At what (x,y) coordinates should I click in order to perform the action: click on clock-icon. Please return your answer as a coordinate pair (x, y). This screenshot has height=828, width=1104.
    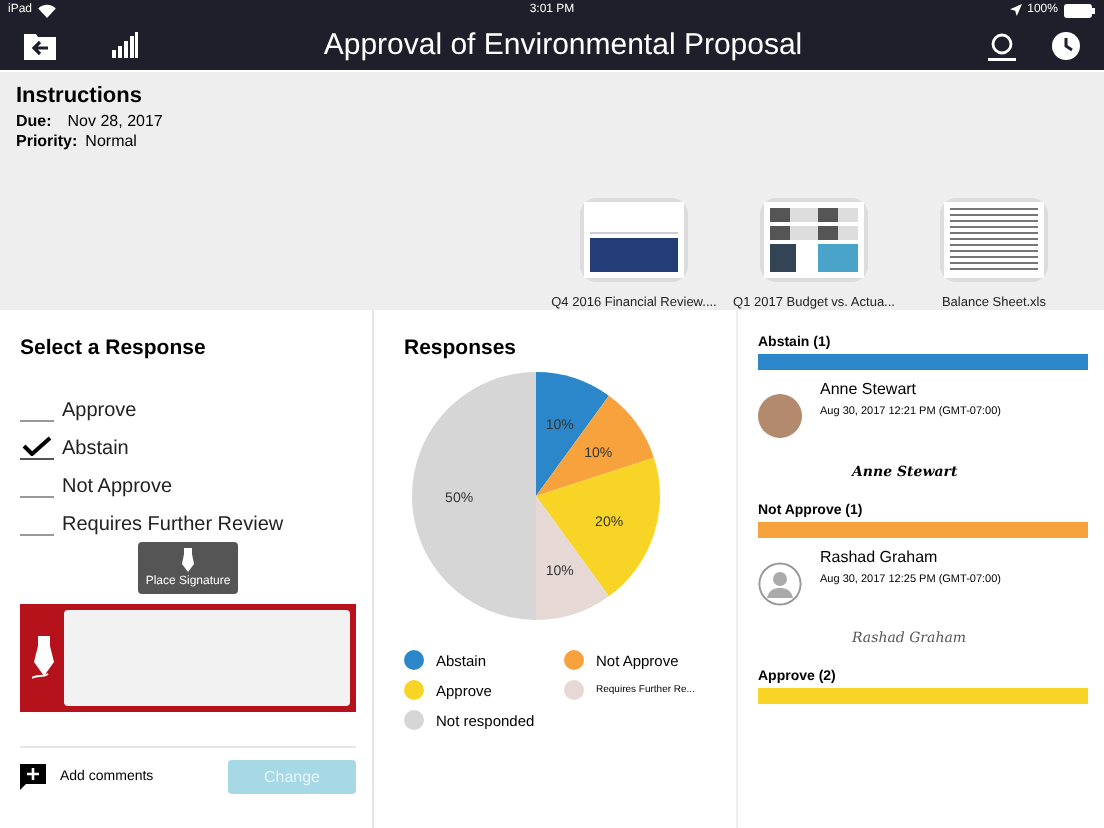
    Looking at the image, I should click on (1066, 45).